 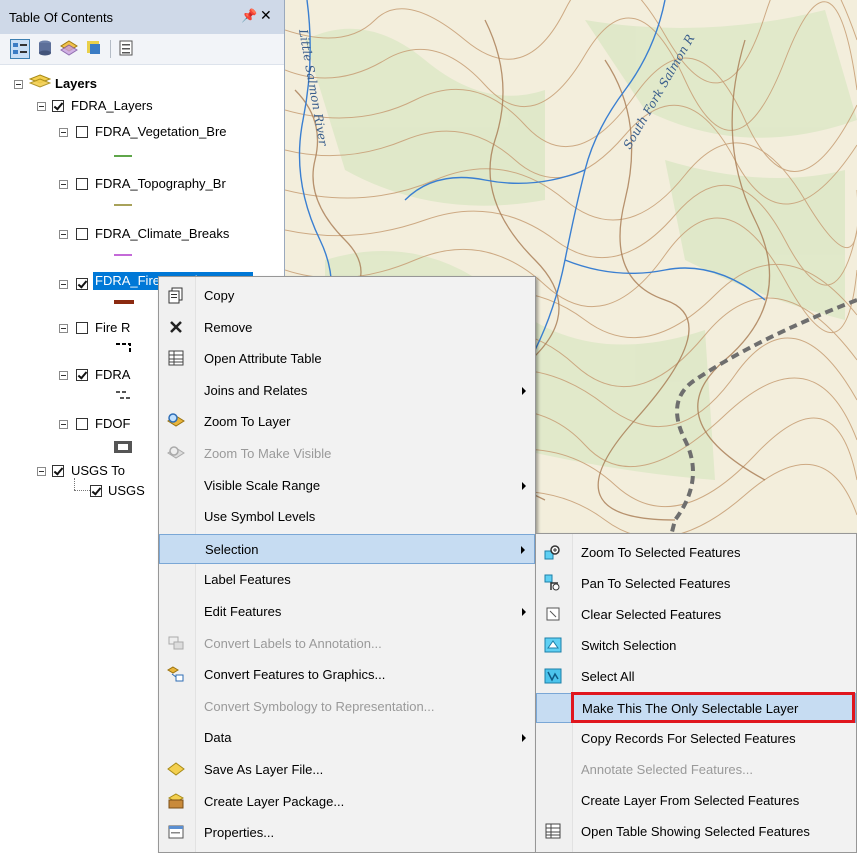 I want to click on ctx-item-zoom-to-layer: Zoom To Layer, so click(x=347, y=422).